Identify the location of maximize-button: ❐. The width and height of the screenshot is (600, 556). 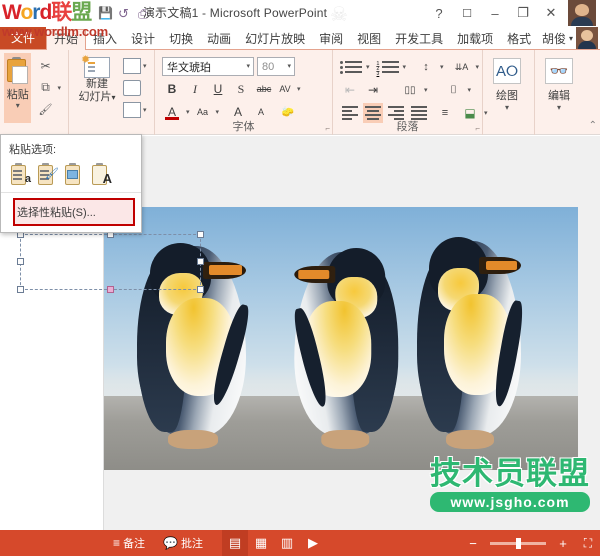
(523, 13).